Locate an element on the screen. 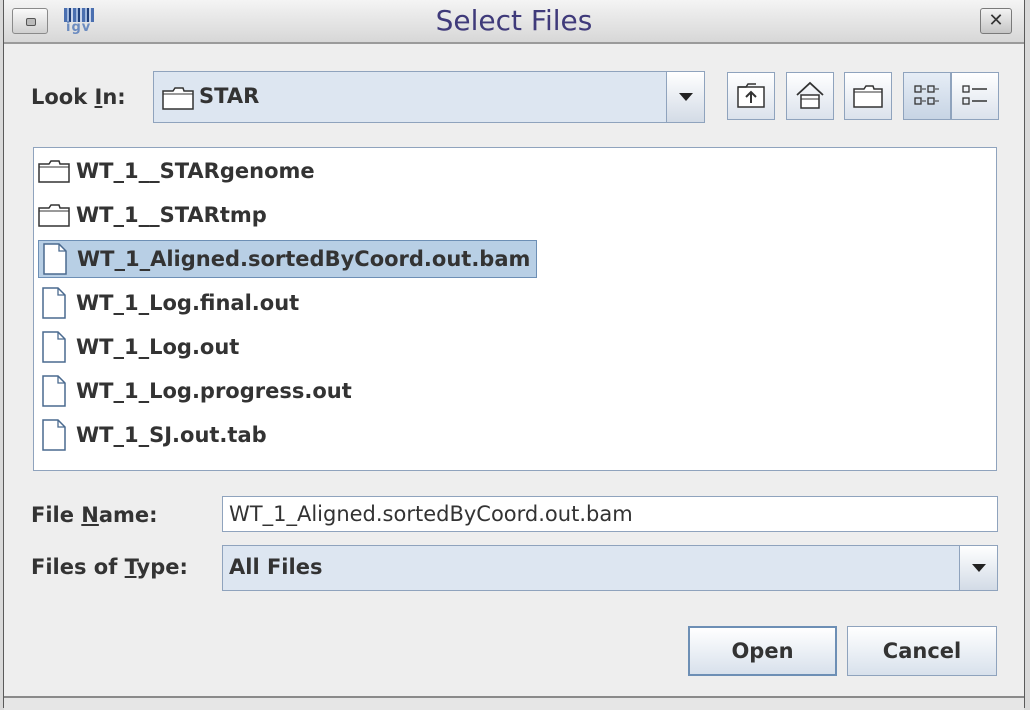 Image resolution: width=1030 pixels, height=710 pixels. folder-up-icon is located at coordinates (751, 95).